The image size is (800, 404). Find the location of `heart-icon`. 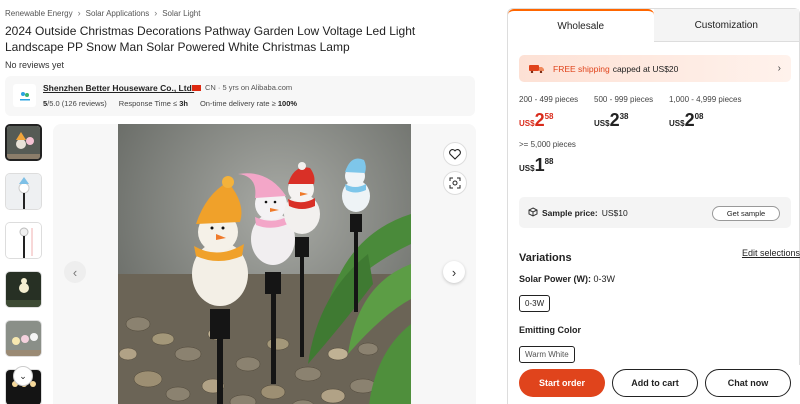

heart-icon is located at coordinates (455, 154).